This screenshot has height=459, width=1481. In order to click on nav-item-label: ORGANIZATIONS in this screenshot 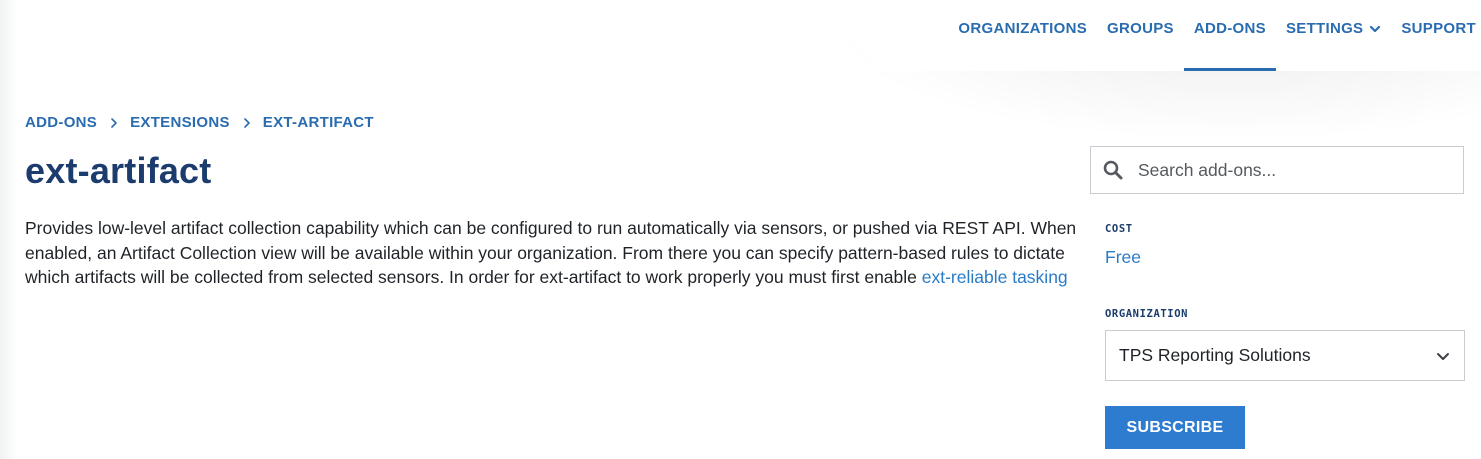, I will do `click(1023, 28)`.